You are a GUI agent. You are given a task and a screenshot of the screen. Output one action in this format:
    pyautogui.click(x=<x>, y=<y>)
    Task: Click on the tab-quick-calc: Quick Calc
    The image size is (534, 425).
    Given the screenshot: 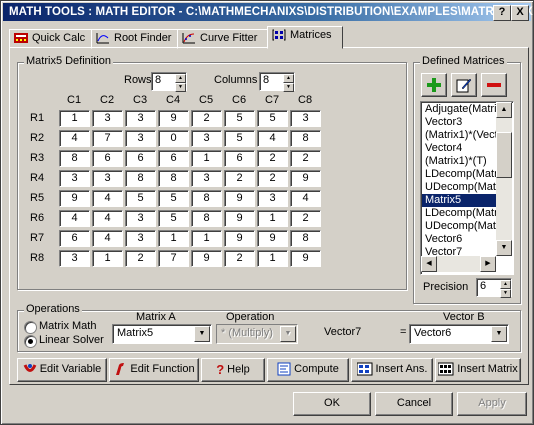 What is the action you would take?
    pyautogui.click(x=54, y=39)
    